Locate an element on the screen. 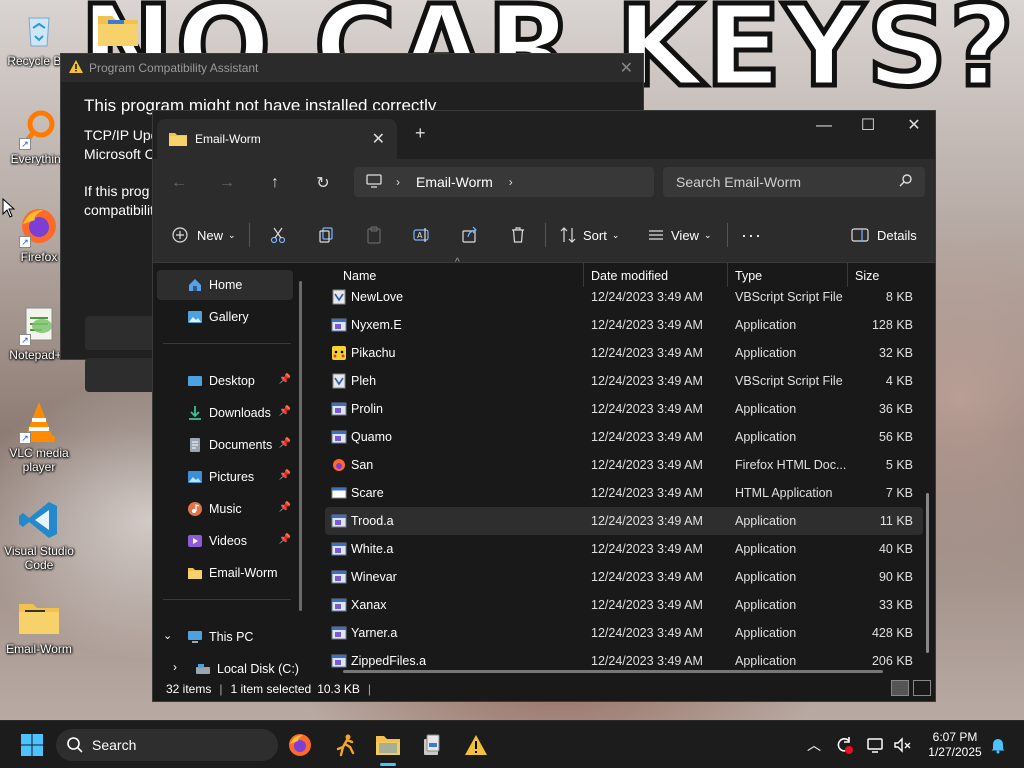 The width and height of the screenshot is (1024, 768). sidebar-item-gallery: Gallery is located at coordinates (225, 317).